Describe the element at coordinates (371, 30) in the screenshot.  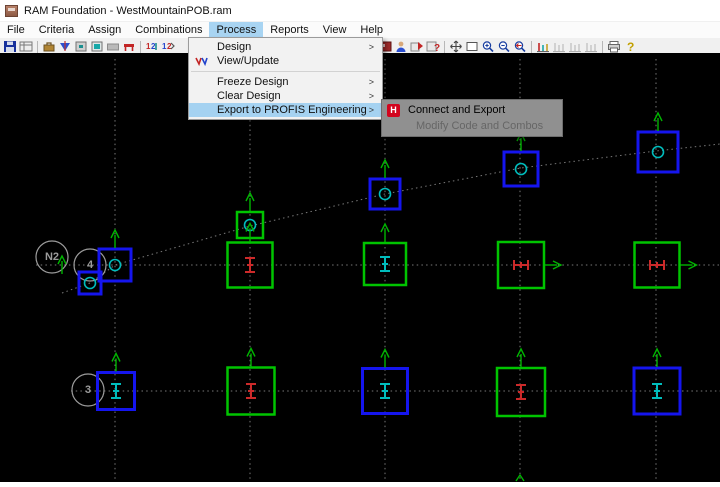
I see `menubar-item-help: Help` at that location.